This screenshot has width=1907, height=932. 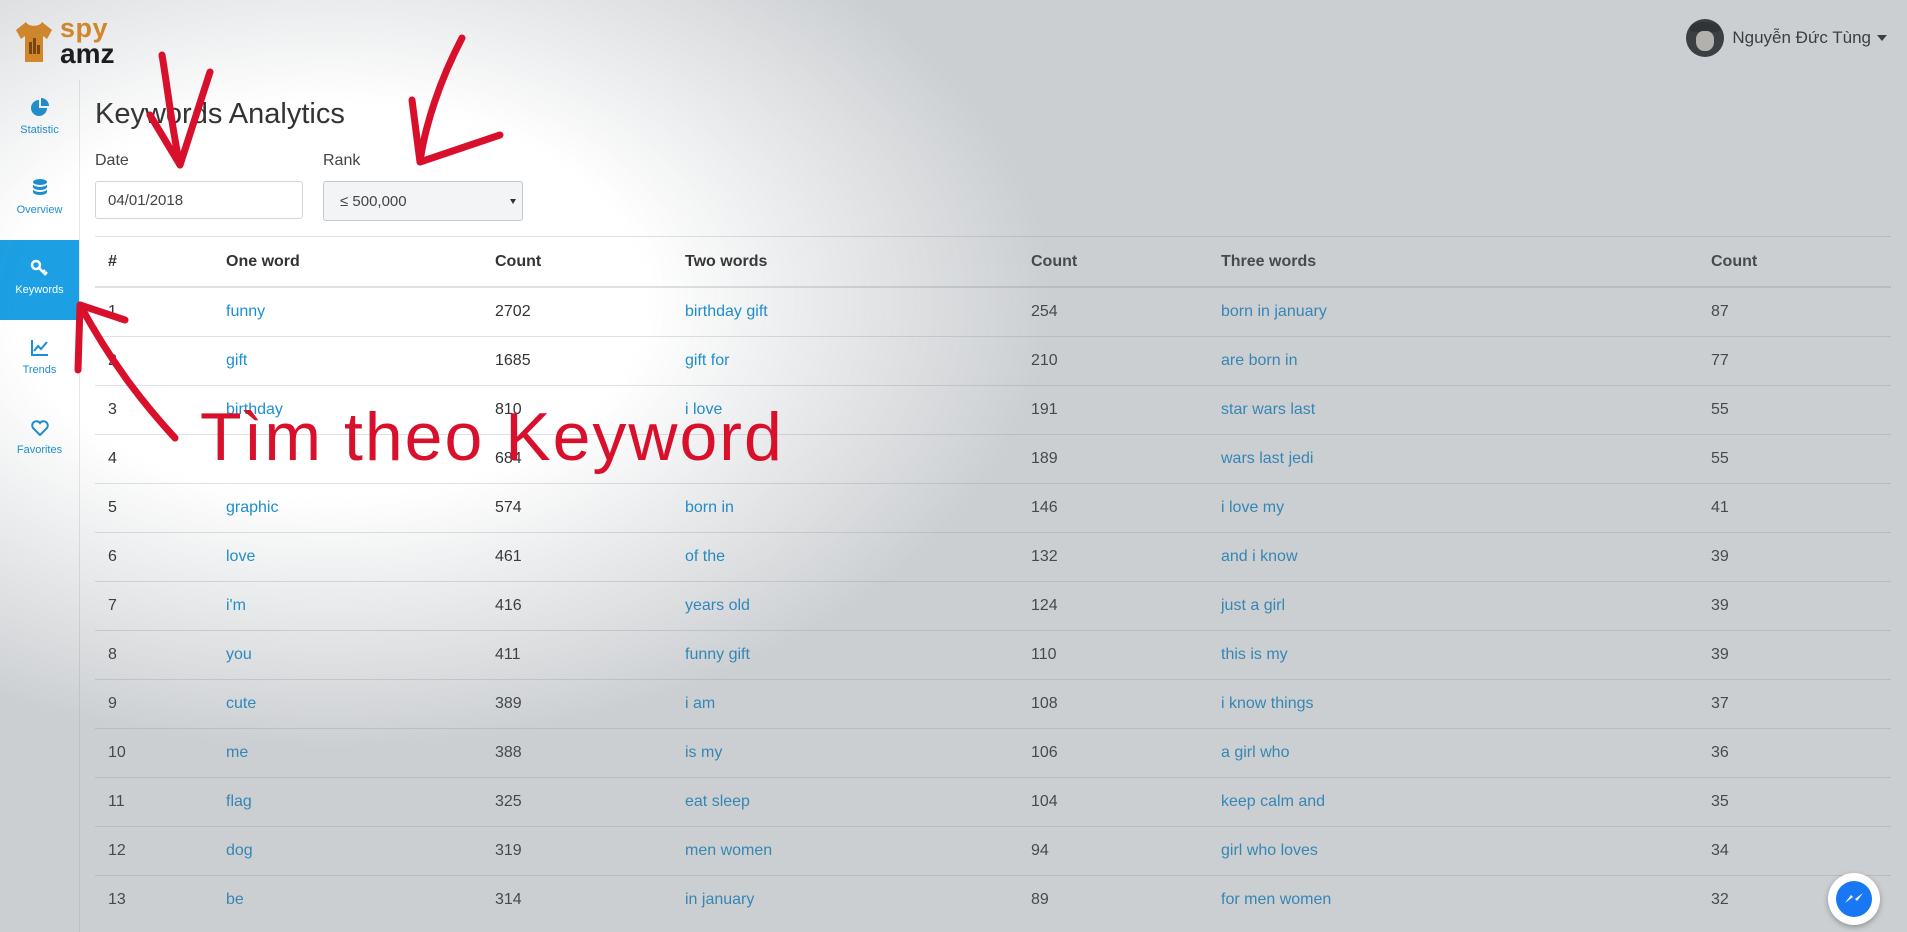 What do you see at coordinates (845, 753) in the screenshot?
I see `keyword-link: is my` at bounding box center [845, 753].